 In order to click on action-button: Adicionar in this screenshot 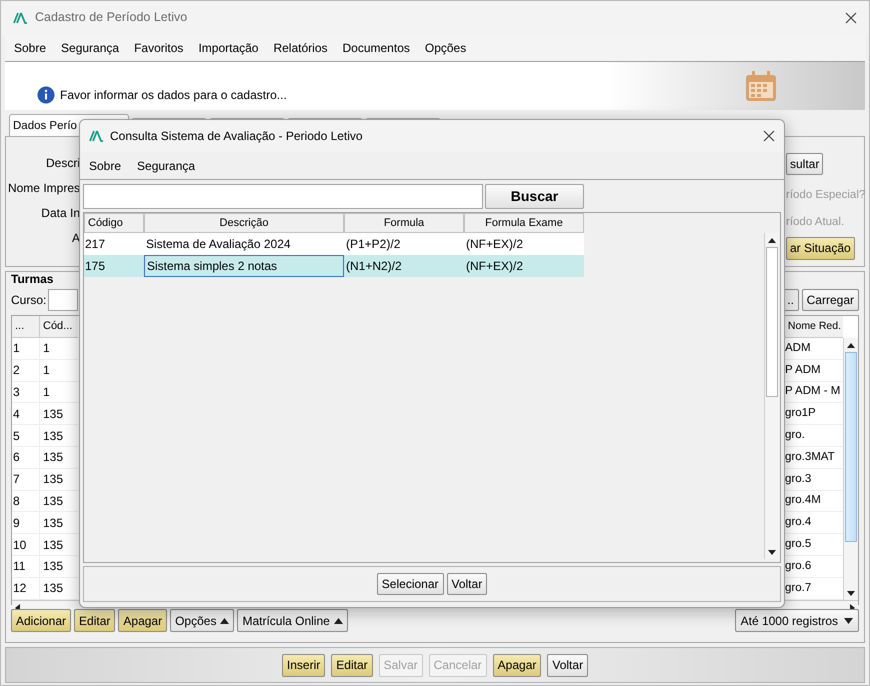, I will do `click(41, 620)`.